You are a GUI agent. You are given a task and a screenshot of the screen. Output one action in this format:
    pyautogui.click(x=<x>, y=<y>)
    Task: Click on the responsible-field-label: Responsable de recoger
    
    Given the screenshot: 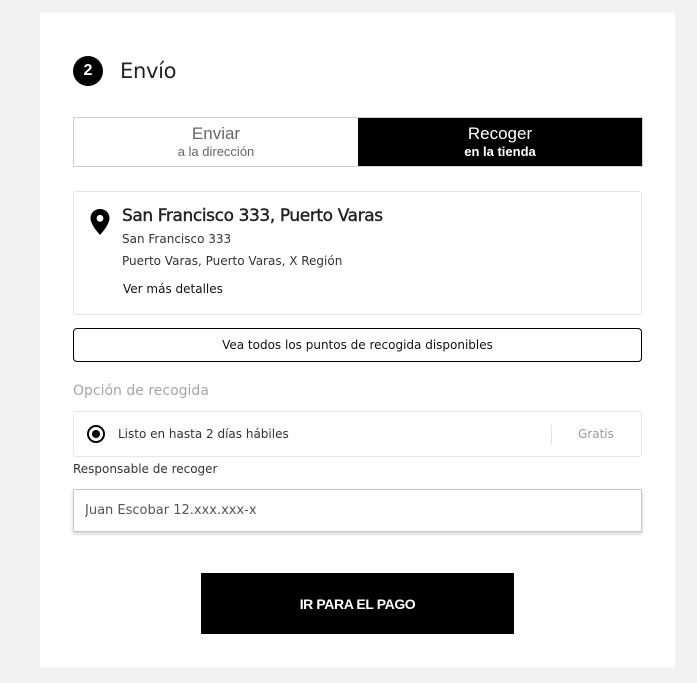 What is the action you would take?
    pyautogui.click(x=145, y=469)
    